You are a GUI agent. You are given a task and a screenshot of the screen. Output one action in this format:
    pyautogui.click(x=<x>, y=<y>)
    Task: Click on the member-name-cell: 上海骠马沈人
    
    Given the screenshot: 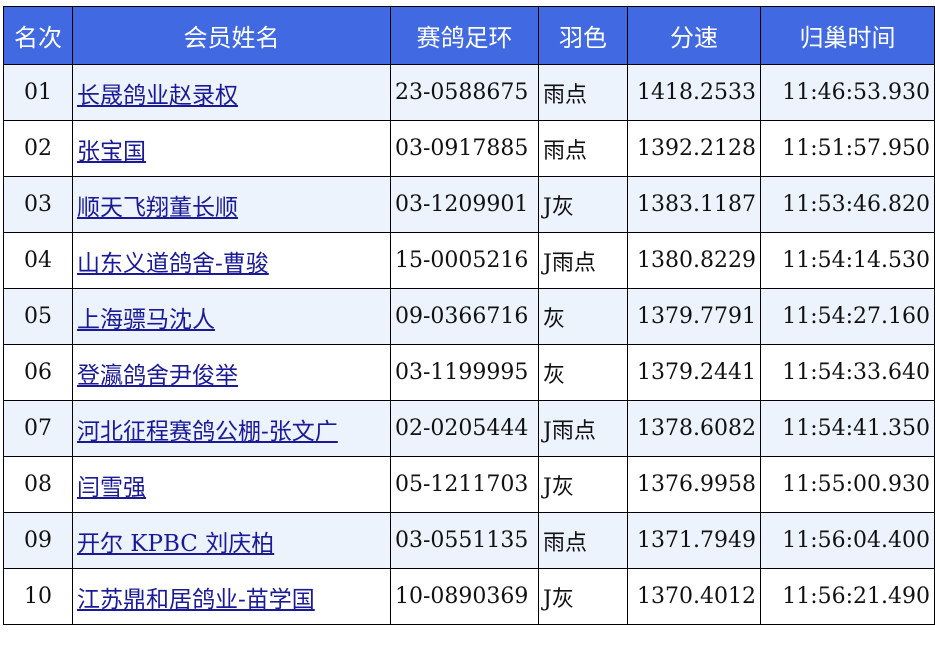 What is the action you would take?
    pyautogui.click(x=231, y=316)
    